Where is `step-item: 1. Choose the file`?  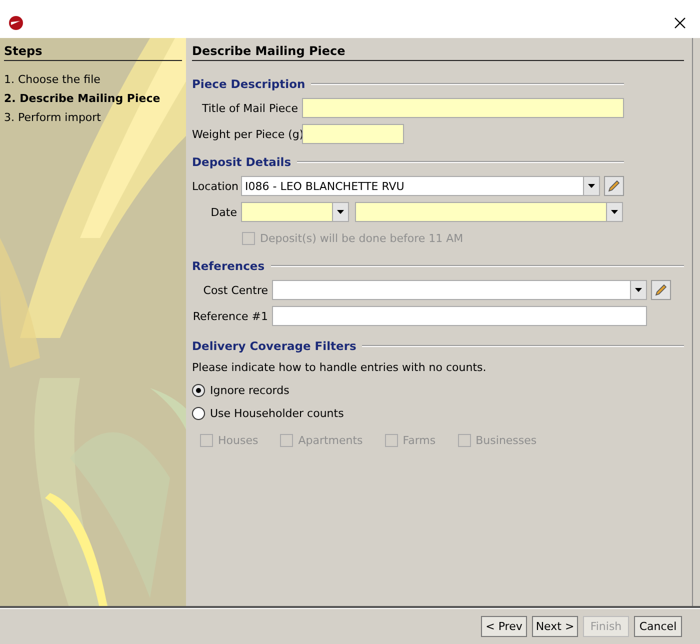
step-item: 1. Choose the file is located at coordinates (53, 80).